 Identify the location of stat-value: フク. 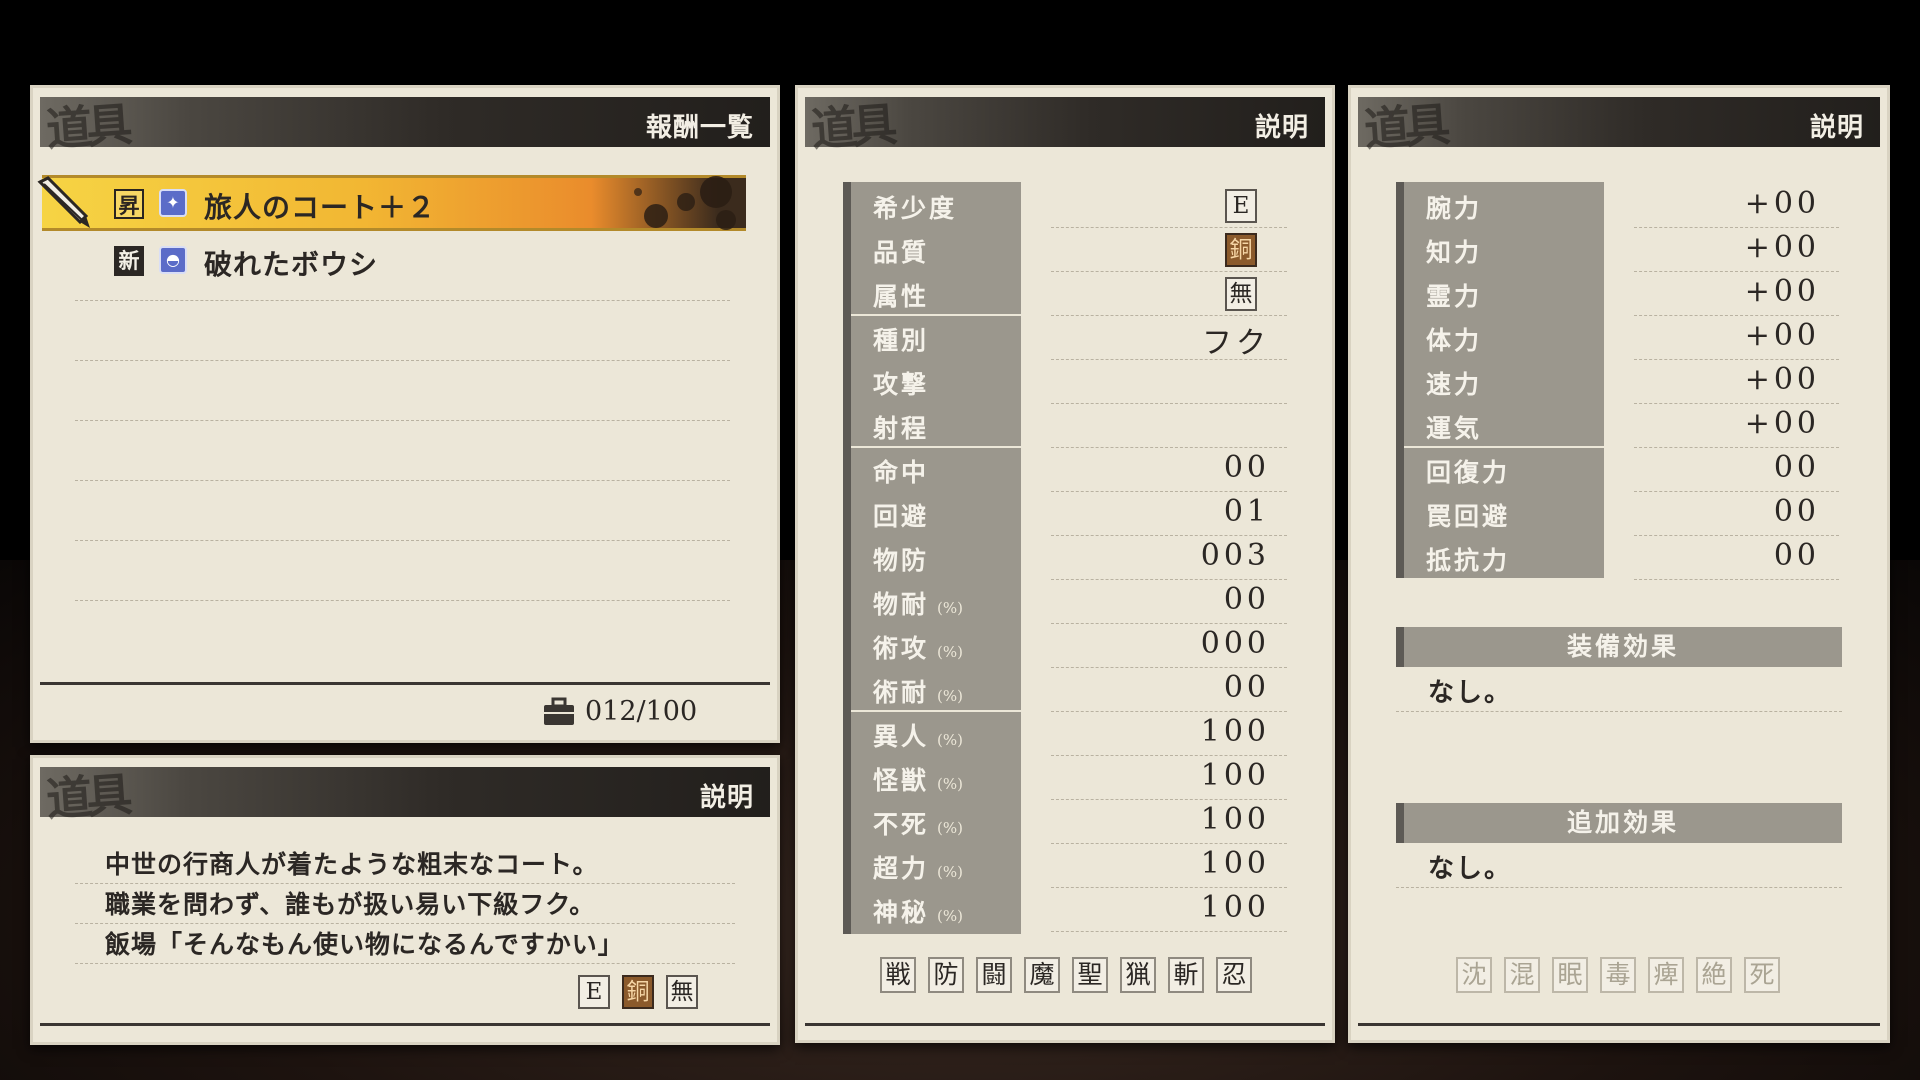
(1236, 343).